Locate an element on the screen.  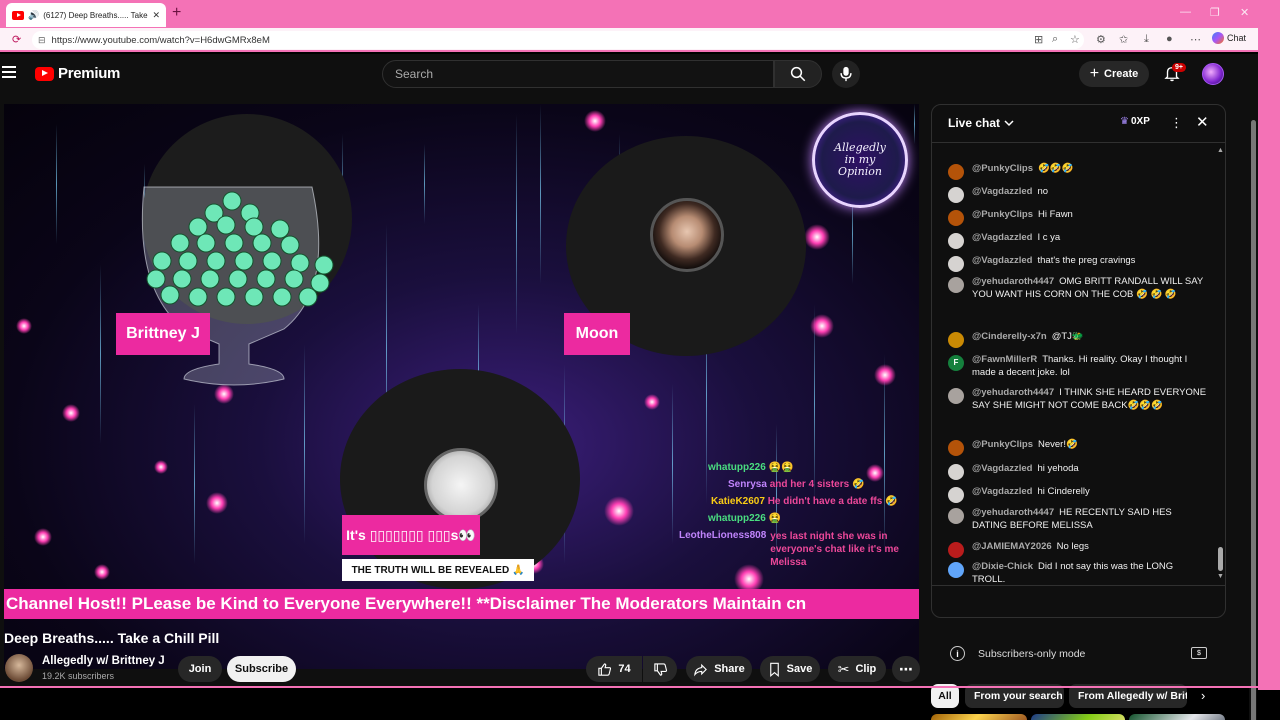
speaker-icon: 🔊 is located at coordinates (33, 15).